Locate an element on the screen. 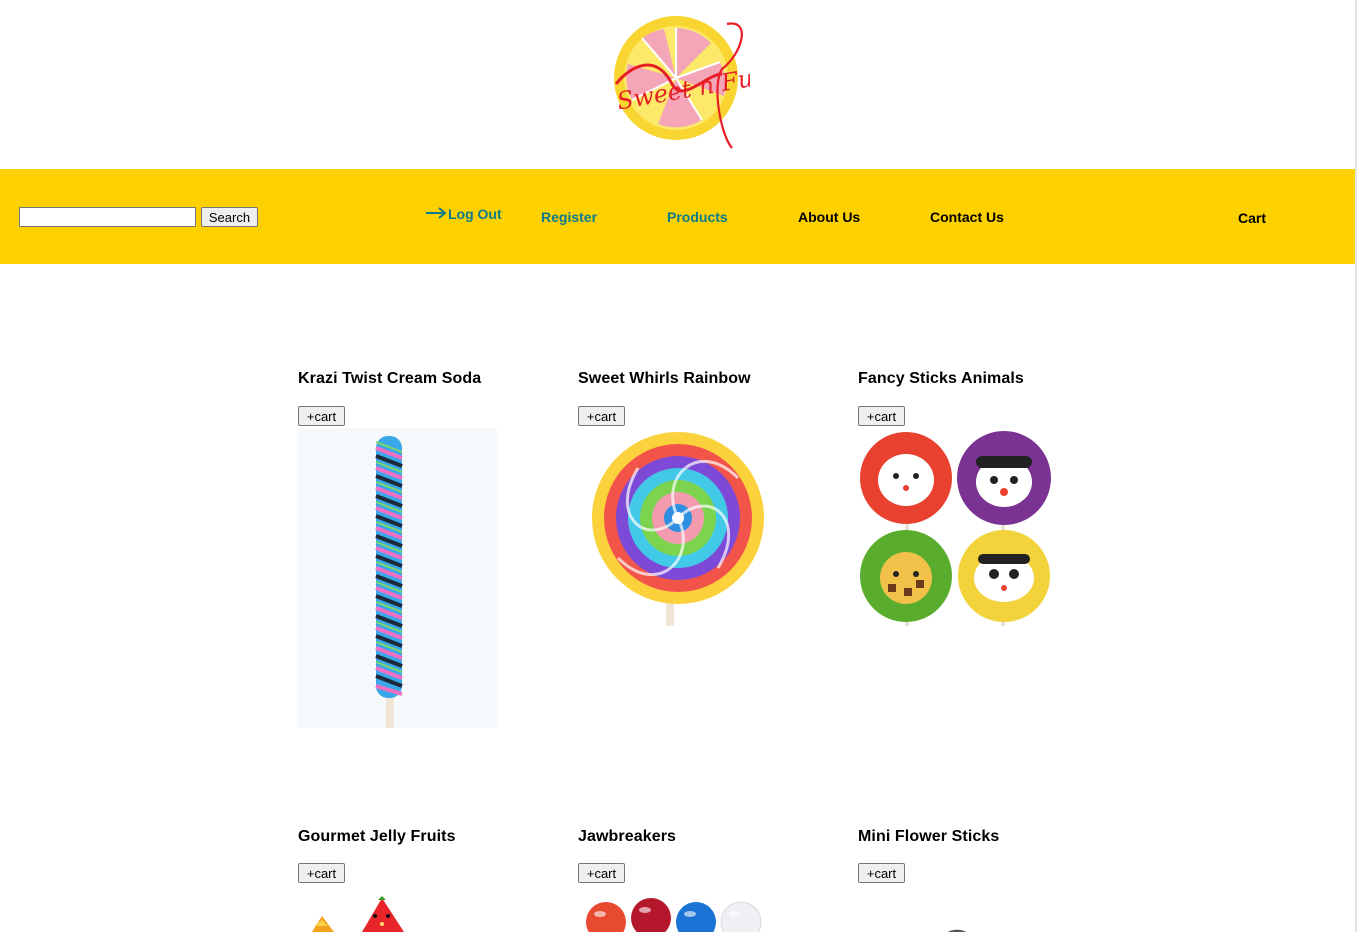  search-button: Search is located at coordinates (229, 217).